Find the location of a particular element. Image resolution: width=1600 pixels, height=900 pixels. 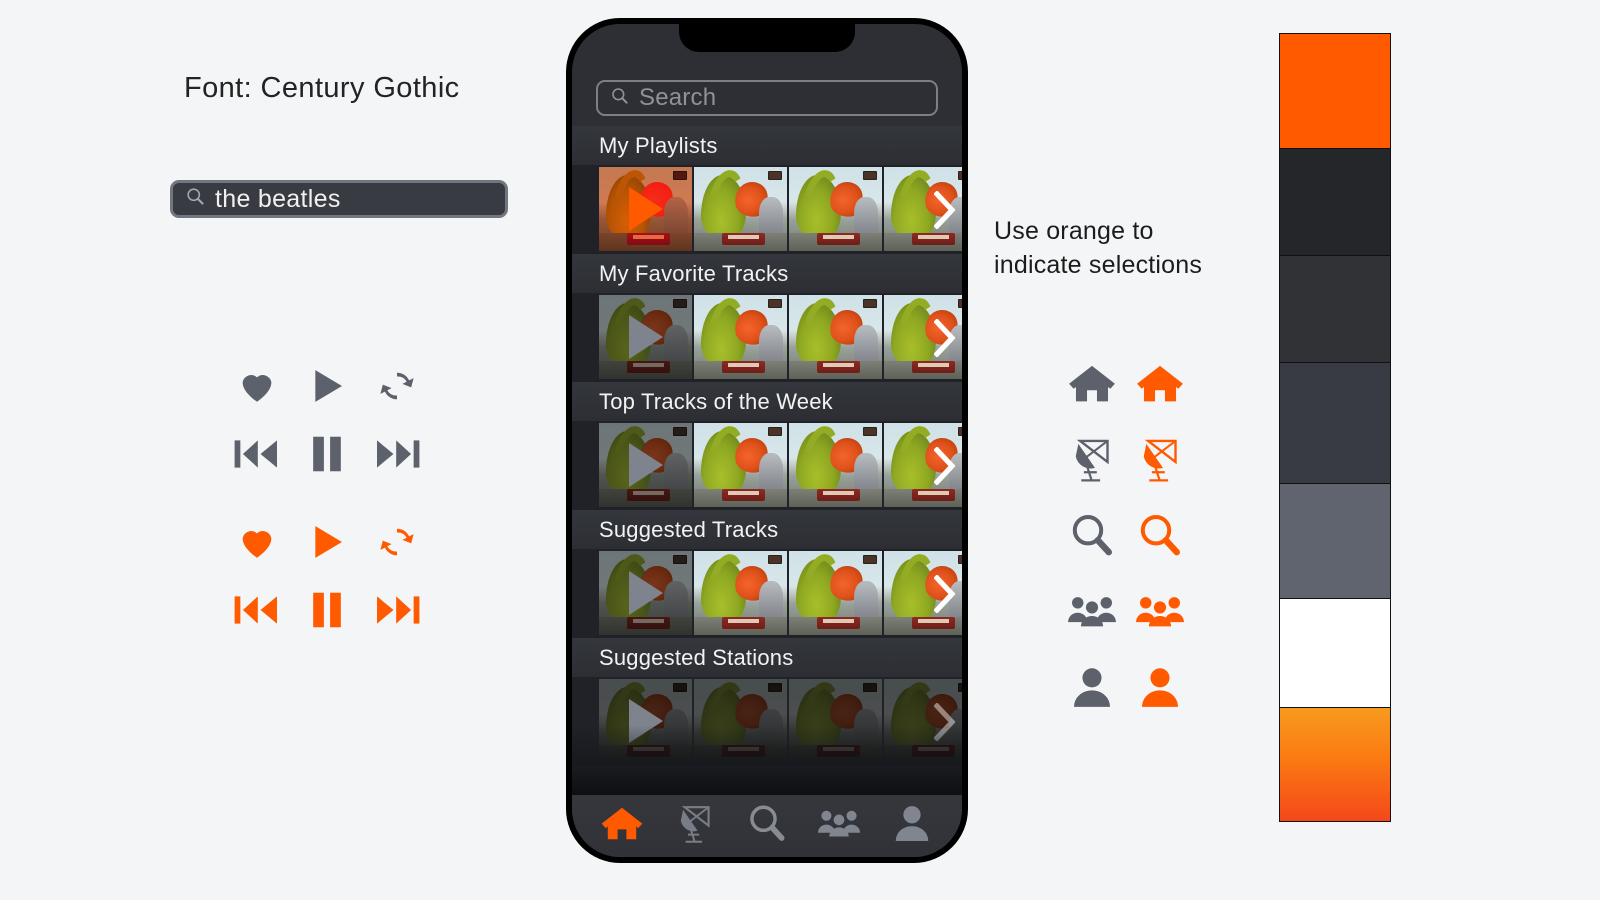

demo-search-value: the beatles is located at coordinates (278, 198).